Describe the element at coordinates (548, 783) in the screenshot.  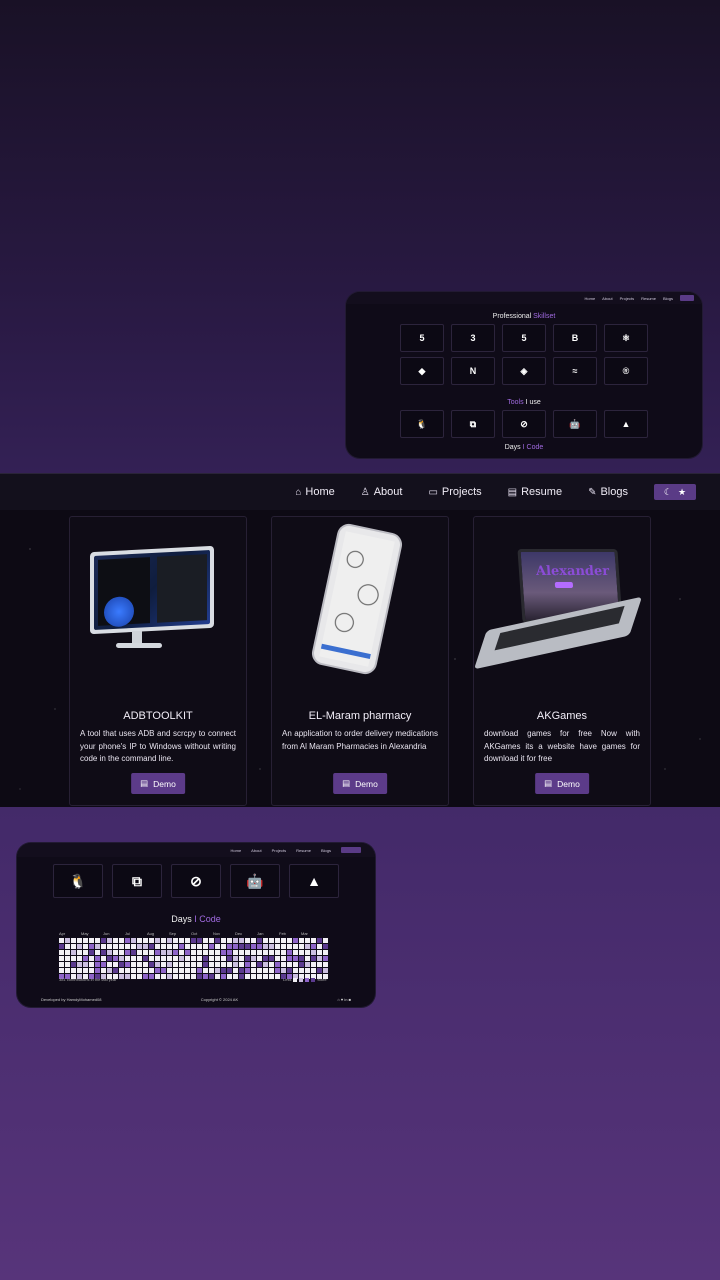
I see `demo-icon: ▤` at that location.